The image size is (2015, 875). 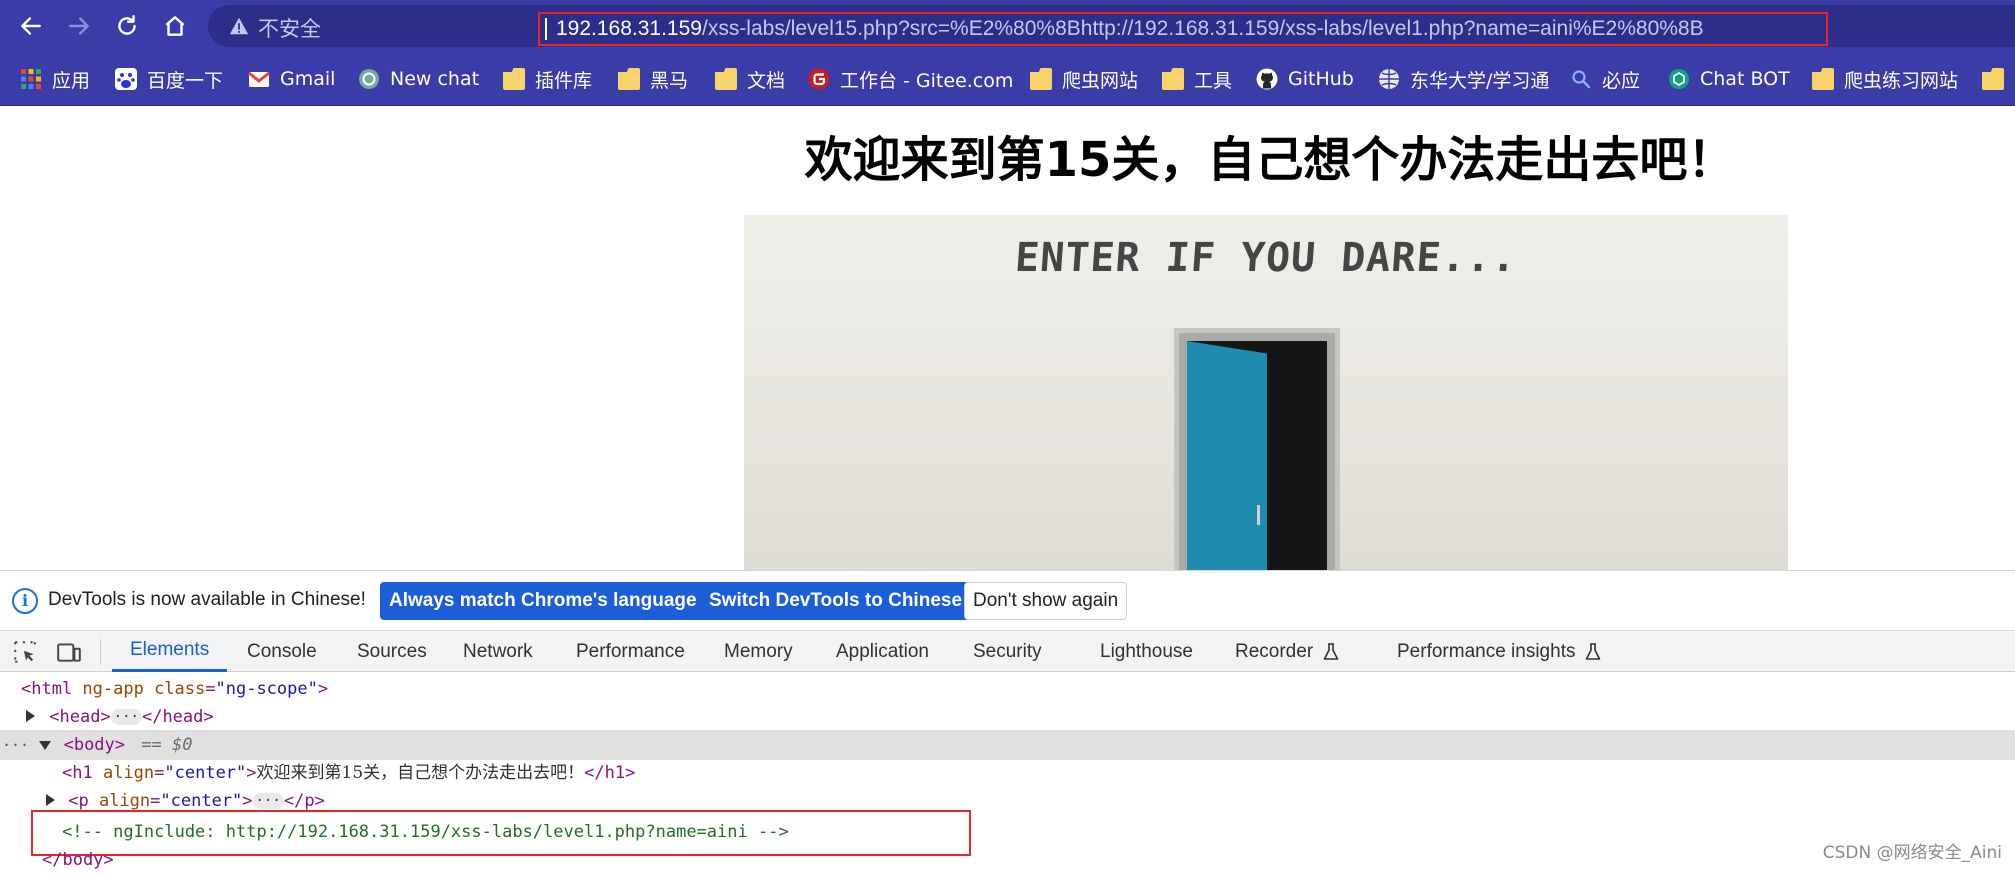 I want to click on arrow-left-icon, so click(x=31, y=26).